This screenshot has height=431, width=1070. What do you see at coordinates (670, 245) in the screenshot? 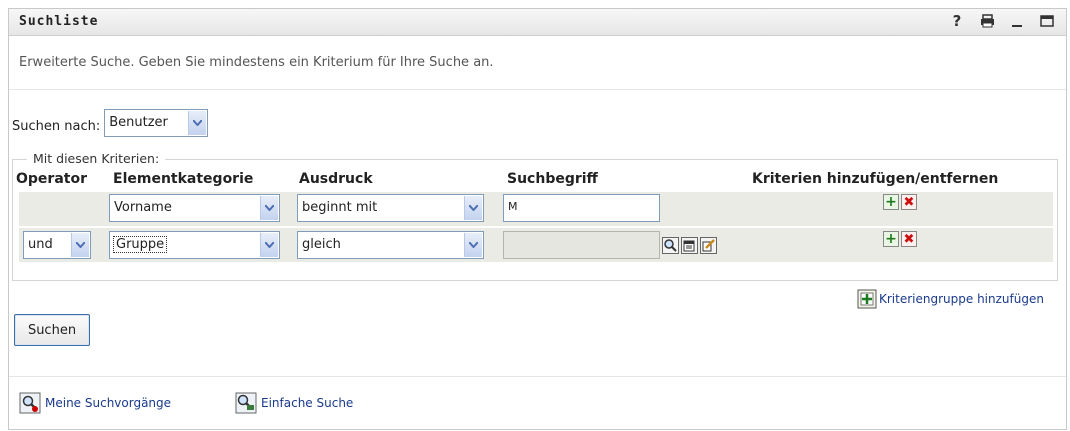
I see `search-icon` at bounding box center [670, 245].